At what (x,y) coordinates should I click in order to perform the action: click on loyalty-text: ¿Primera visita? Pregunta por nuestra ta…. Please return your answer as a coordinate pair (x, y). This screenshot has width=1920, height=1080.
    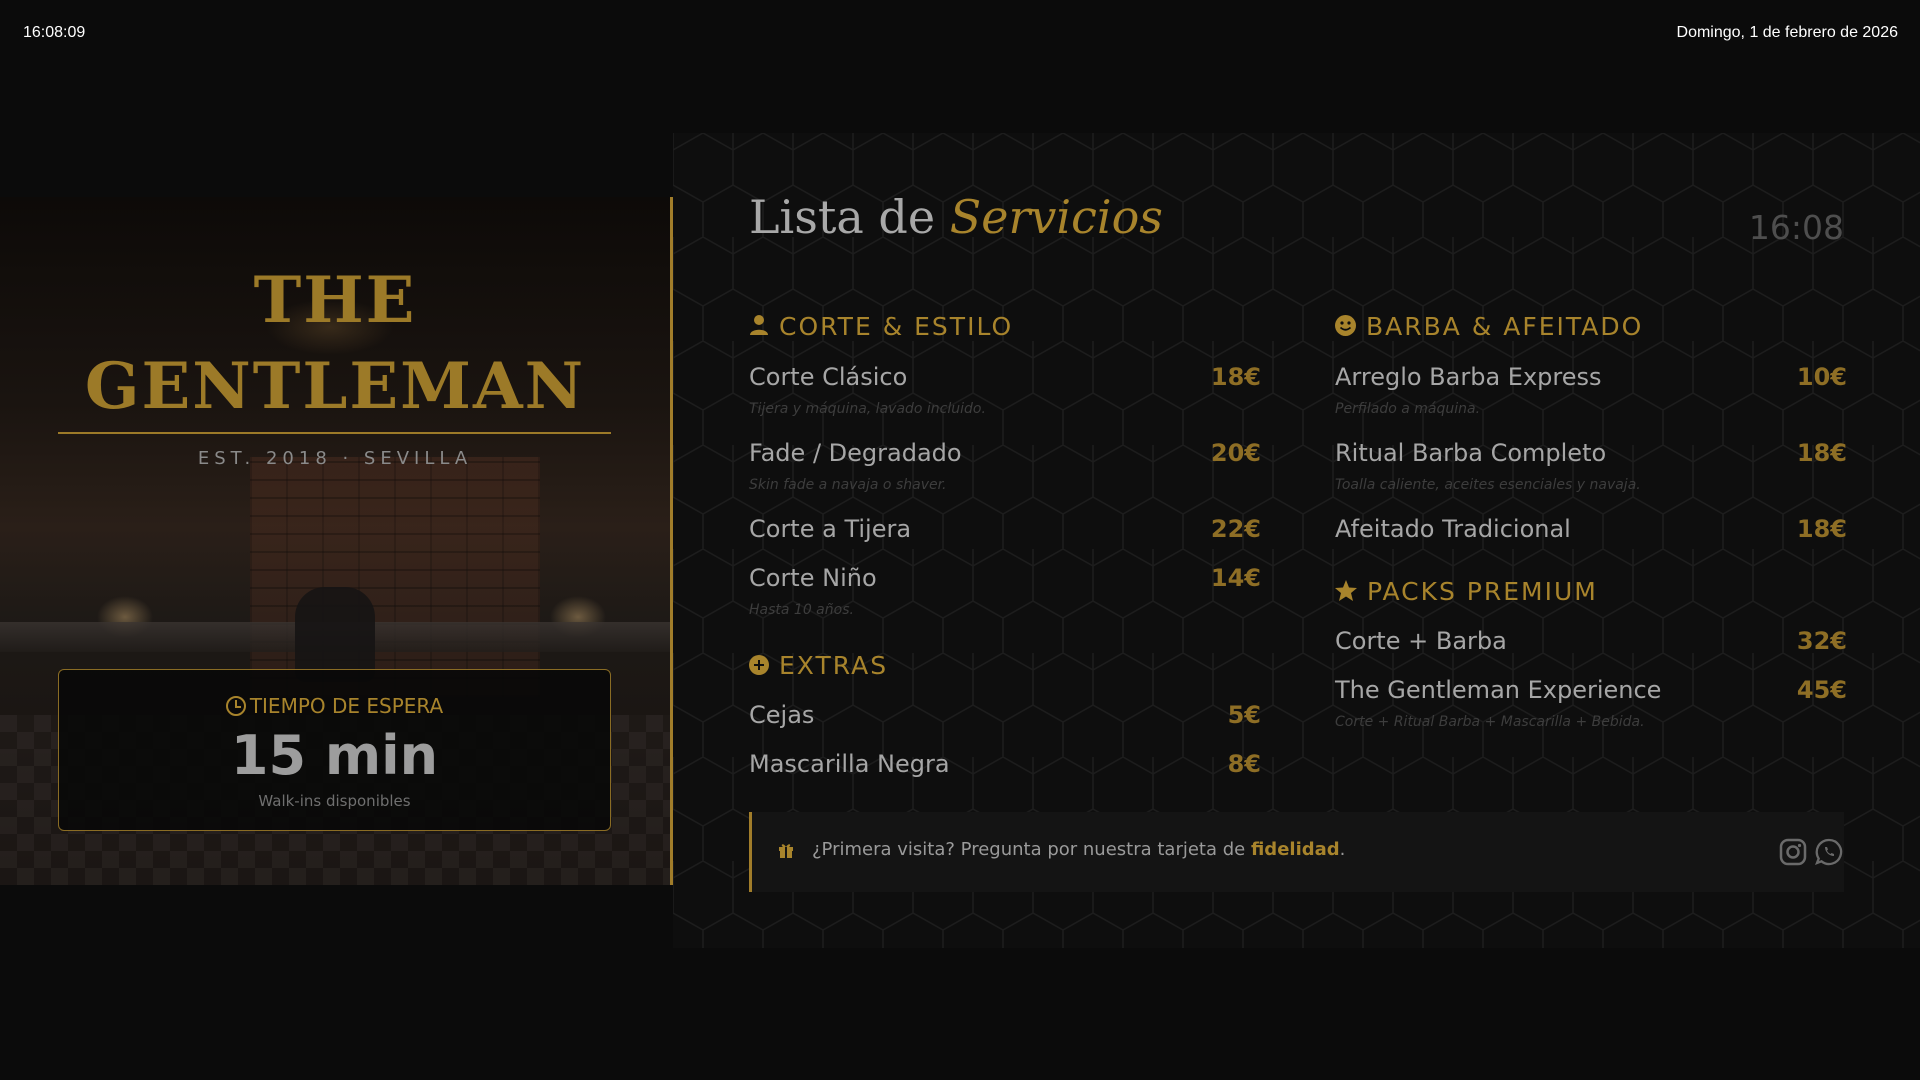
    Looking at the image, I should click on (1078, 849).